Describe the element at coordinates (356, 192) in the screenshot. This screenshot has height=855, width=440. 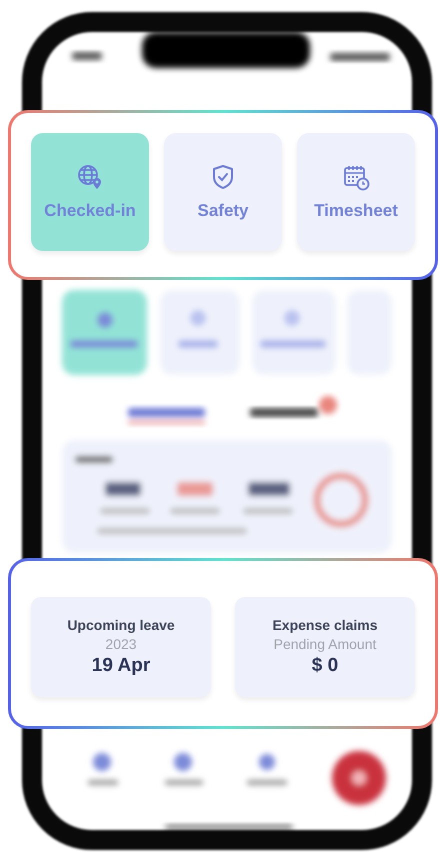
I see `shortcut-tile: Timesheet` at that location.